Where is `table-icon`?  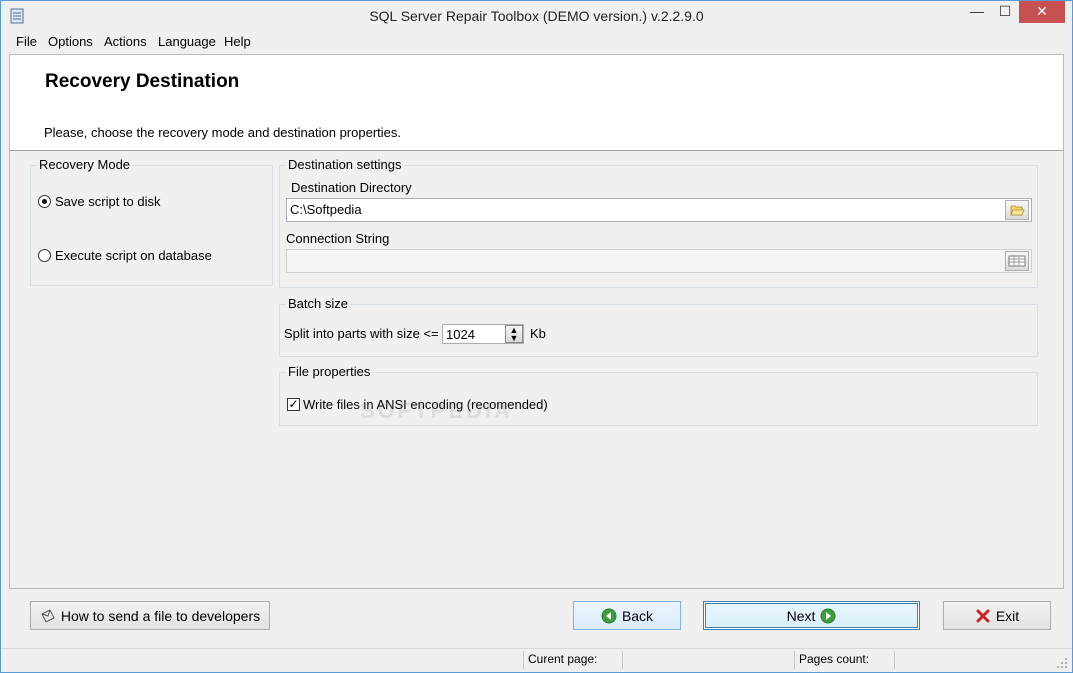 table-icon is located at coordinates (1017, 261).